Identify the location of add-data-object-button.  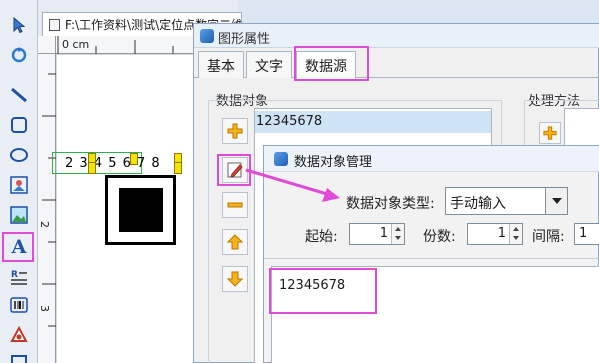
(235, 131).